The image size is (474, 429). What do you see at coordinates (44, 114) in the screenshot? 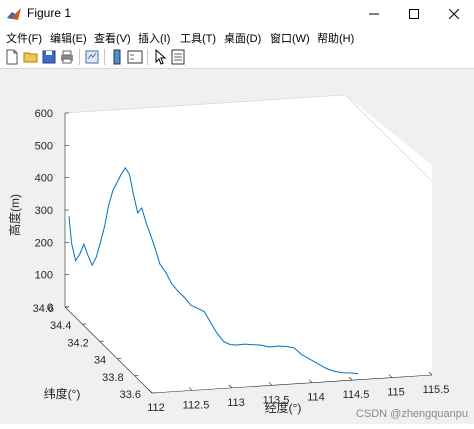
I see `z-tick-label: 600` at bounding box center [44, 114].